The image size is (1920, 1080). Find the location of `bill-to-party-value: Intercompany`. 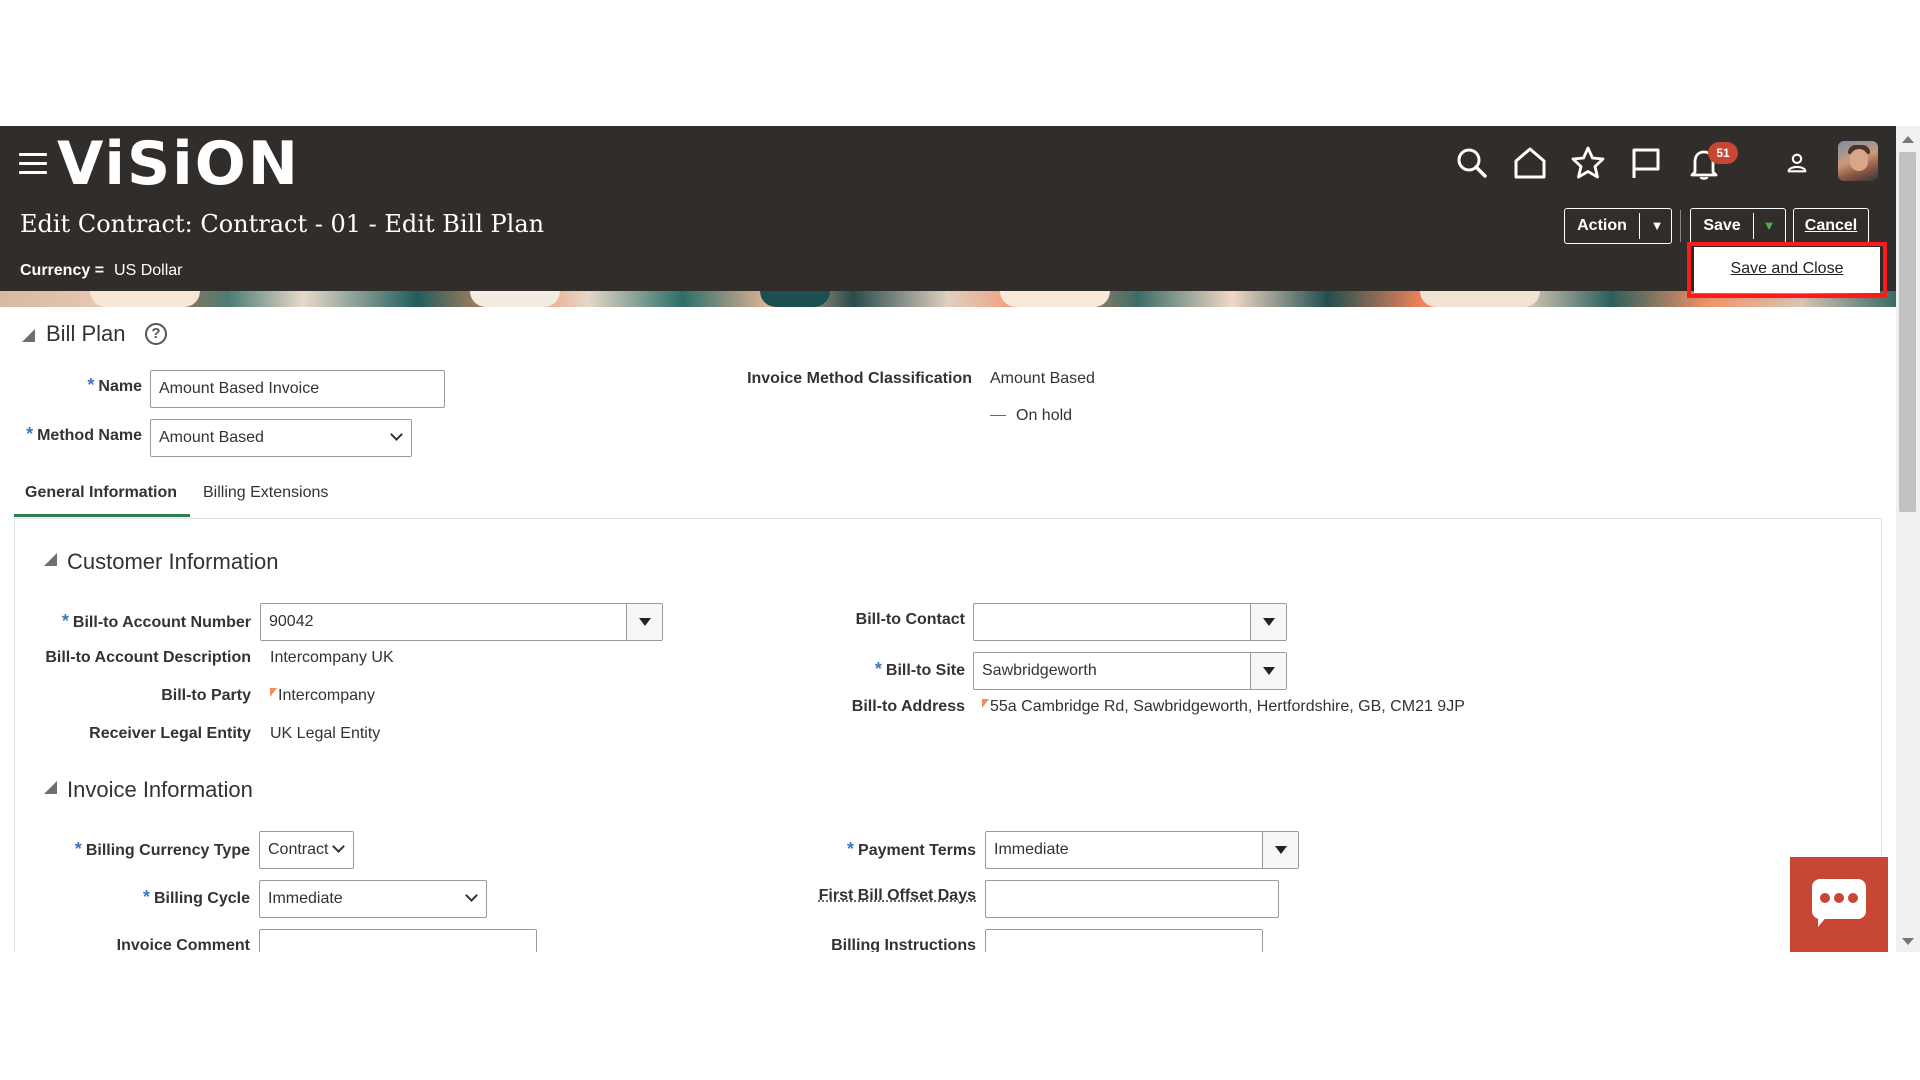

bill-to-party-value: Intercompany is located at coordinates (322, 696).